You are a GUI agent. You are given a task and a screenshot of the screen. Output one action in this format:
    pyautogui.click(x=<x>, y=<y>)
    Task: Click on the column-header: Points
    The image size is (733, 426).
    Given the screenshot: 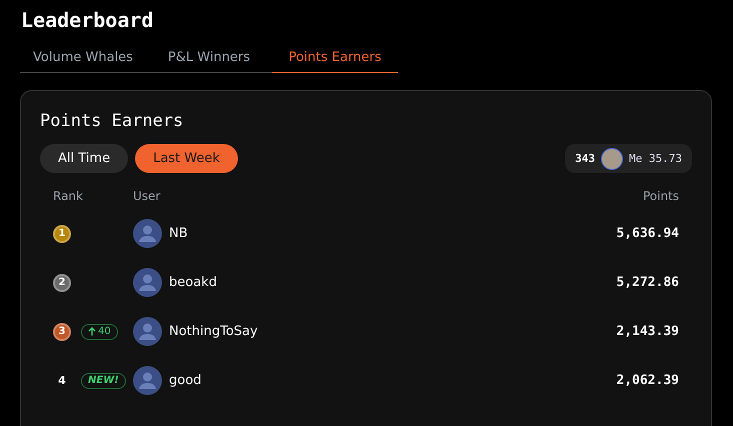 What is the action you would take?
    pyautogui.click(x=660, y=196)
    